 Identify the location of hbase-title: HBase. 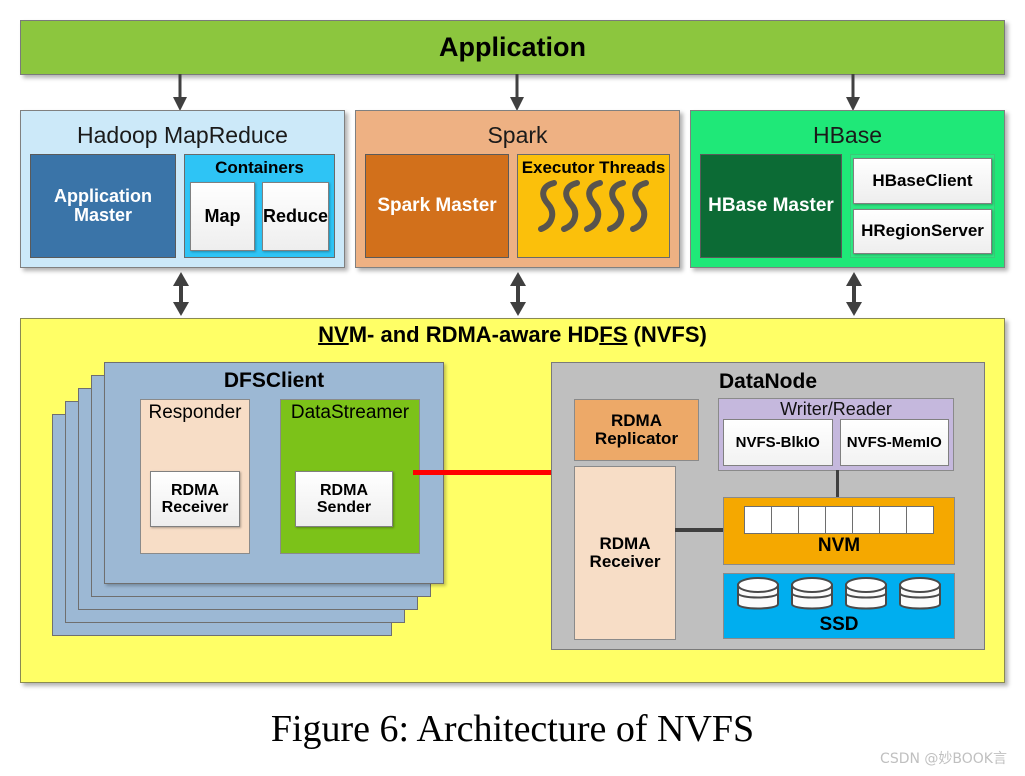
(847, 134).